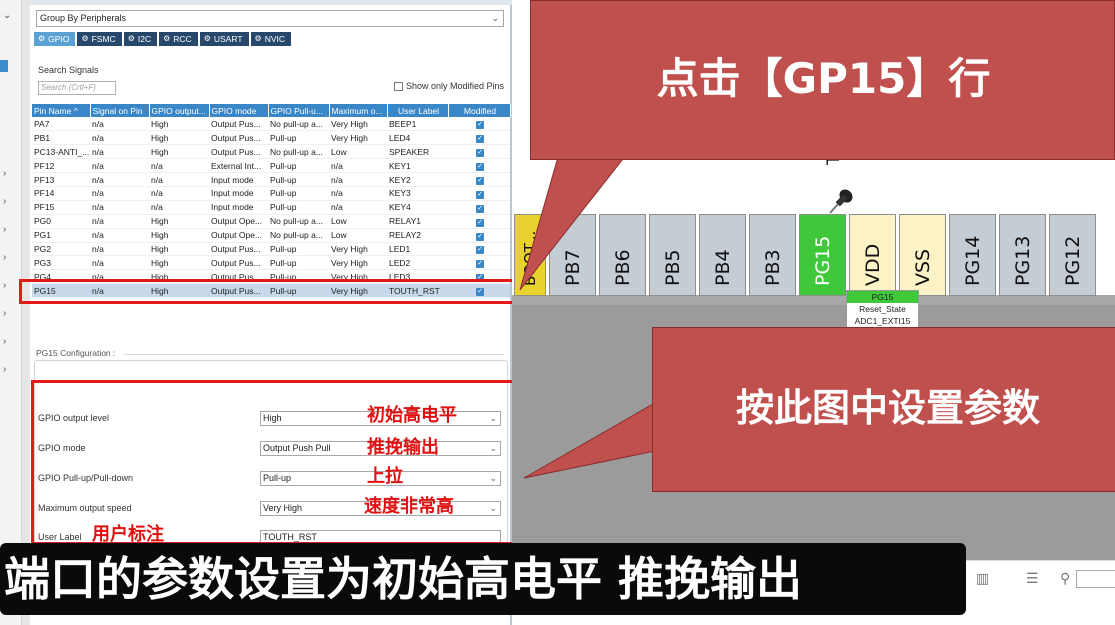  I want to click on column-header: Pin Name ^, so click(61, 110).